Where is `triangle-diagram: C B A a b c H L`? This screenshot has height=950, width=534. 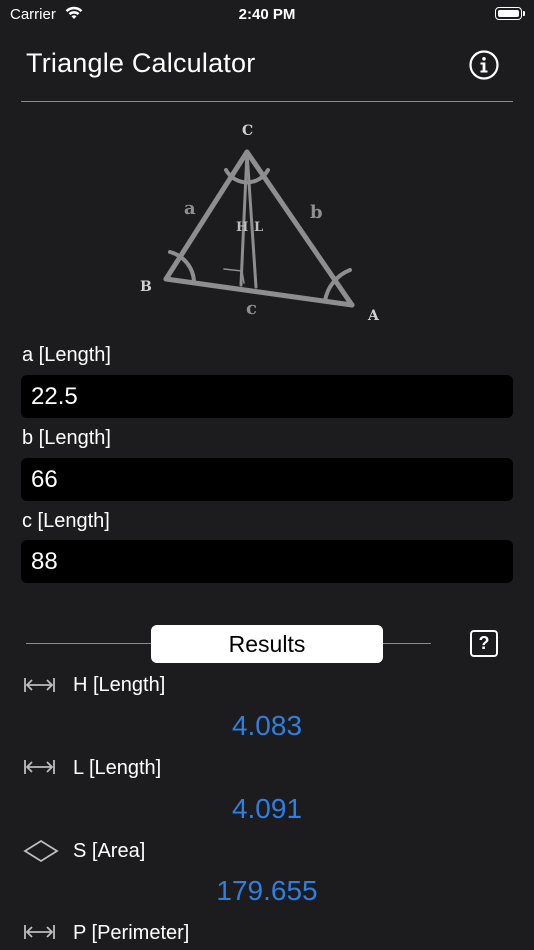 triangle-diagram: C B A a b c H L is located at coordinates (260, 223).